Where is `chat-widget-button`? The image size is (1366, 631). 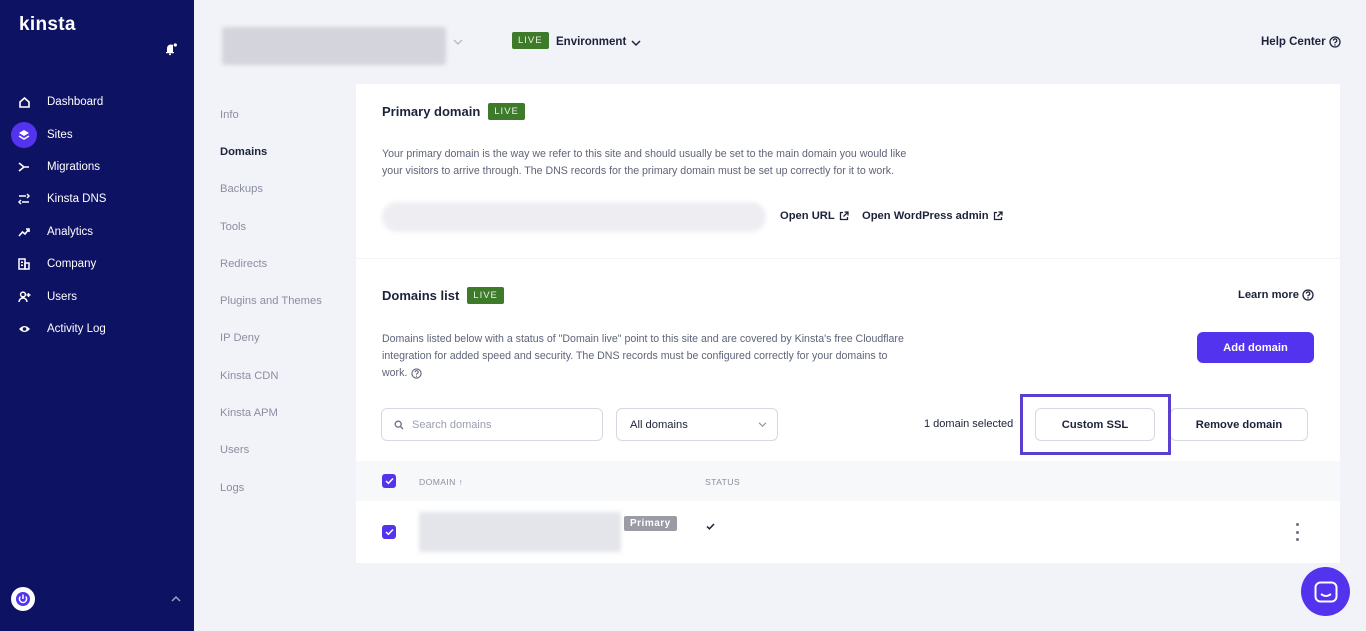 chat-widget-button is located at coordinates (1325, 591).